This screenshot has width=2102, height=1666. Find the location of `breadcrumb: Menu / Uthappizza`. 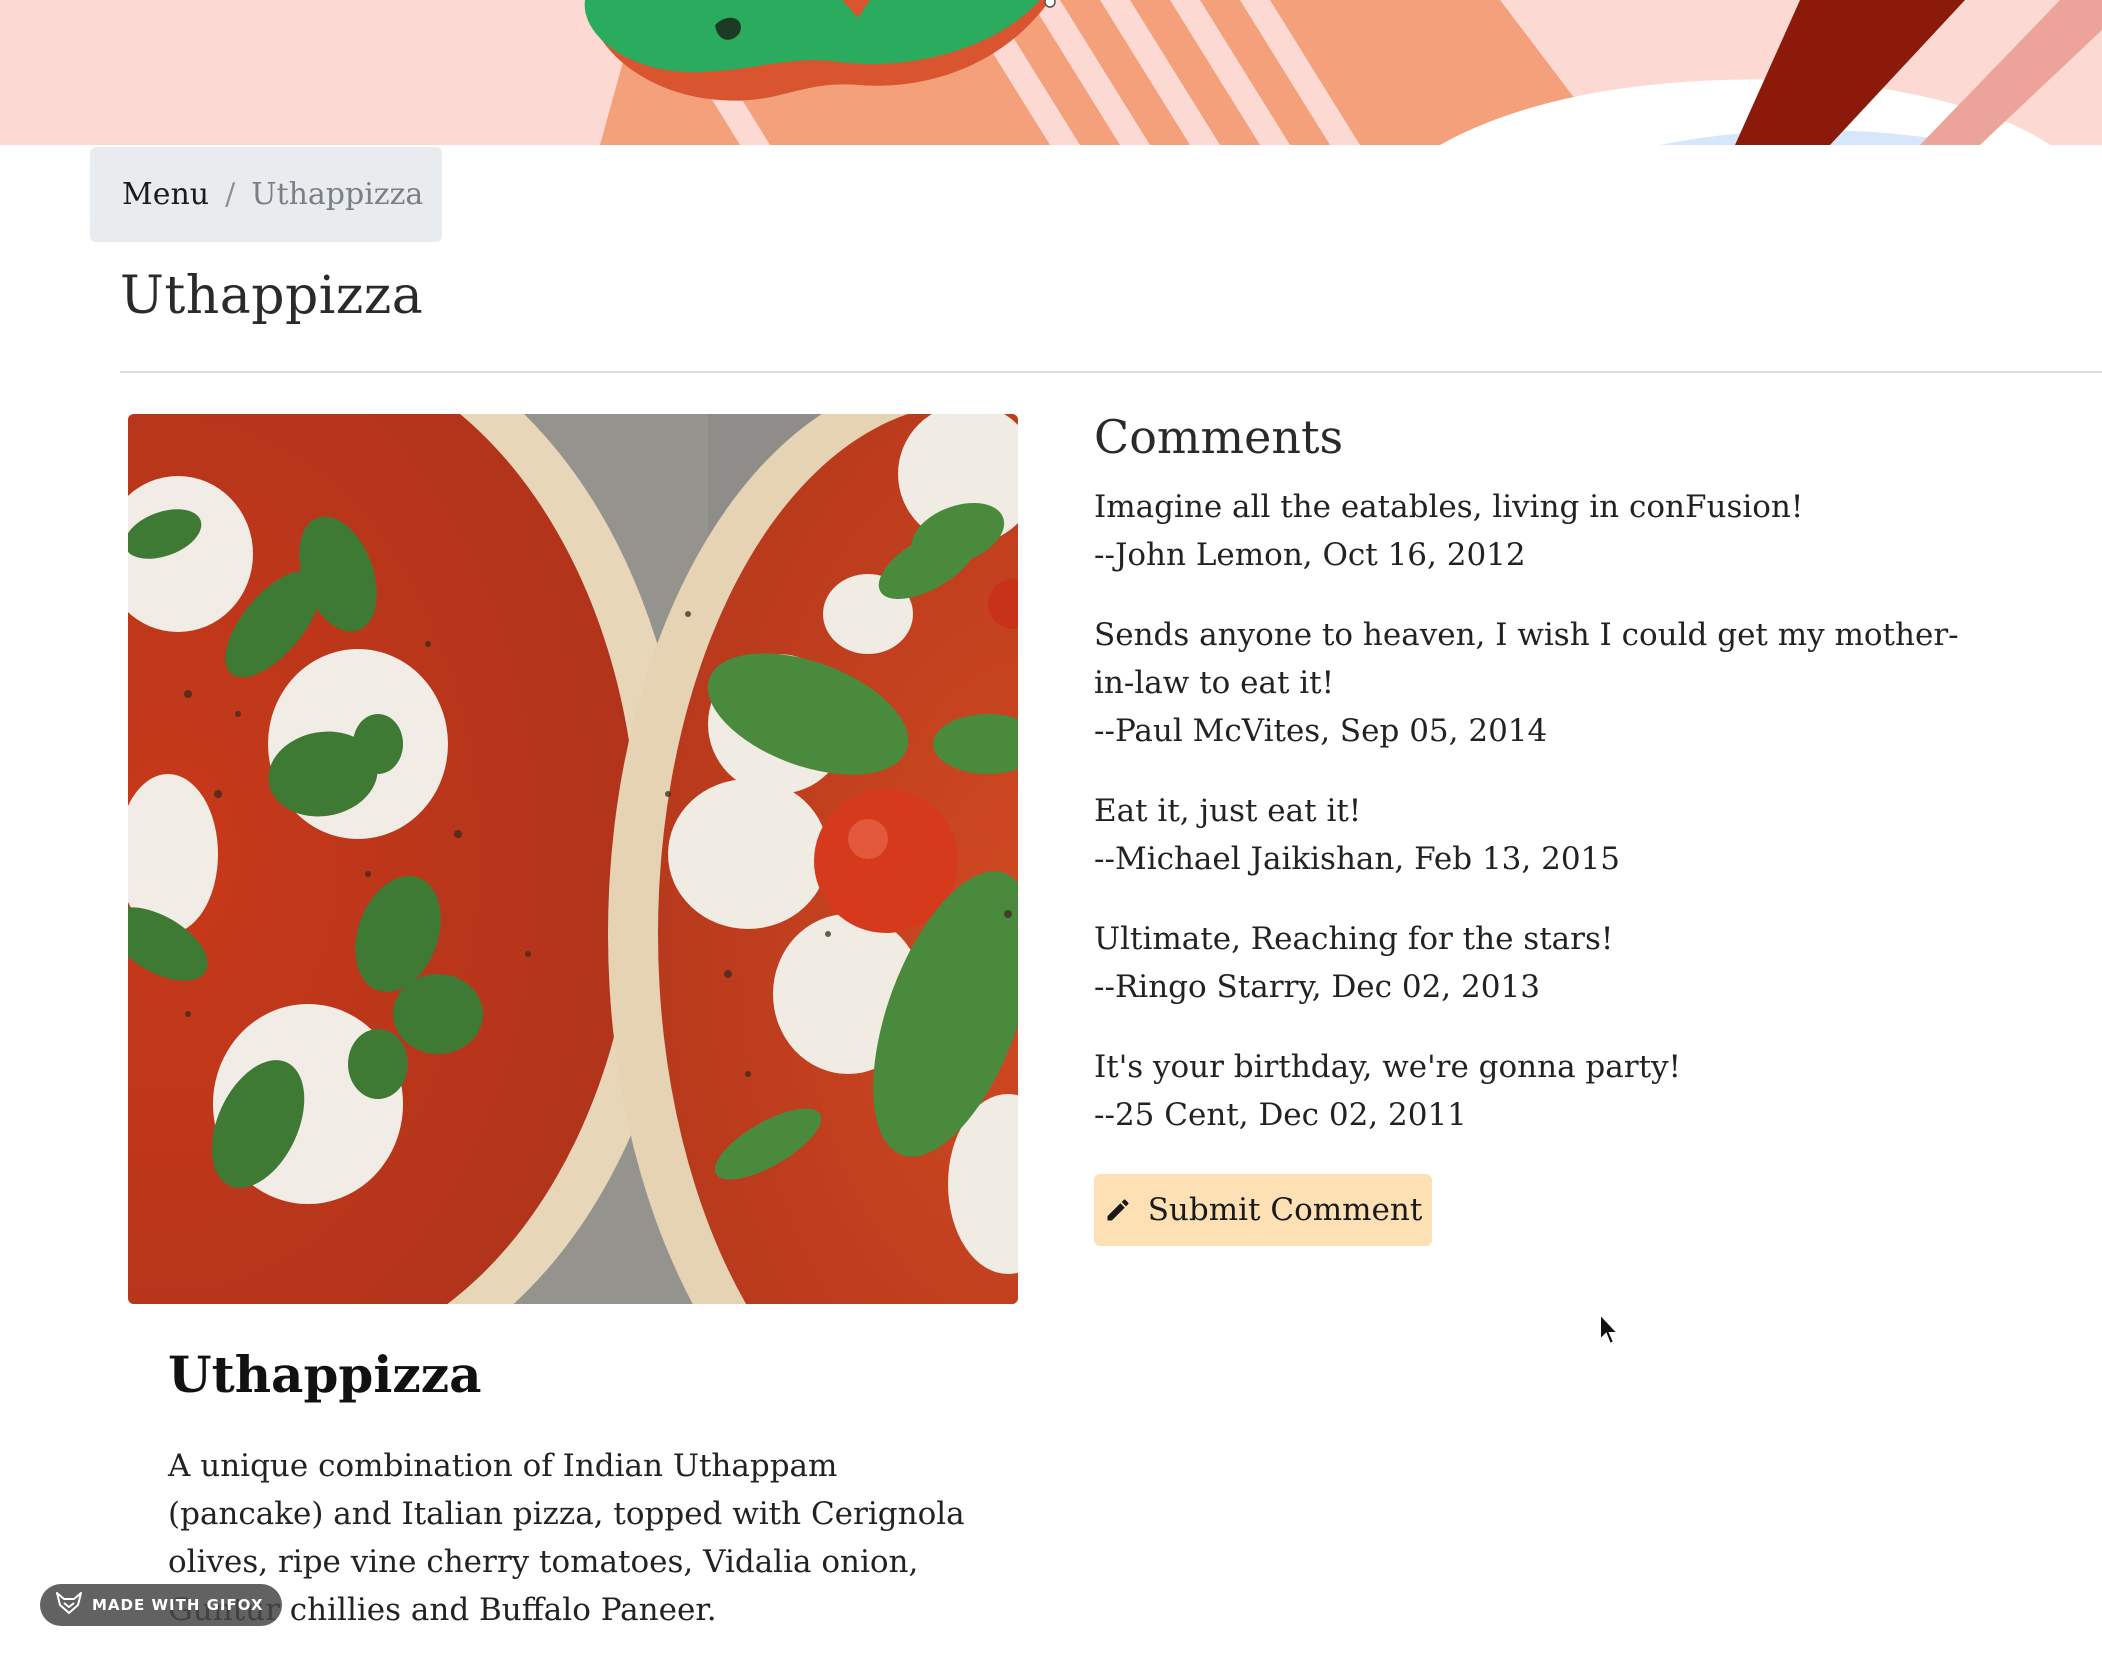

breadcrumb: Menu / Uthappizza is located at coordinates (266, 194).